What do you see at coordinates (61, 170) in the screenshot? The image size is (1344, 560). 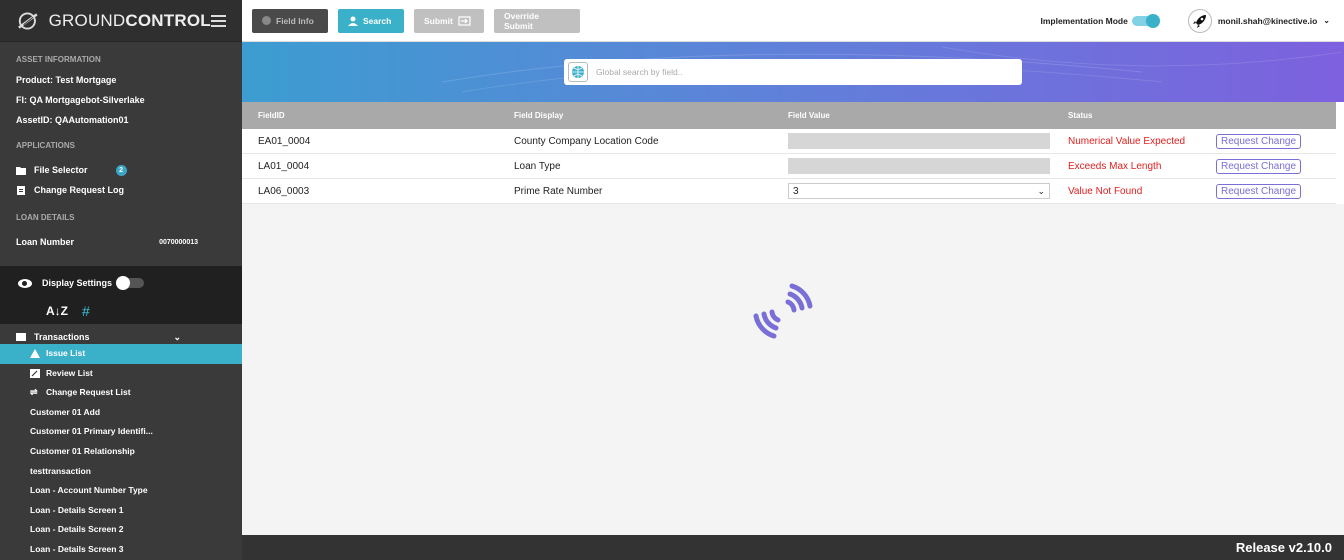 I see `file-selector-label: File Selector` at bounding box center [61, 170].